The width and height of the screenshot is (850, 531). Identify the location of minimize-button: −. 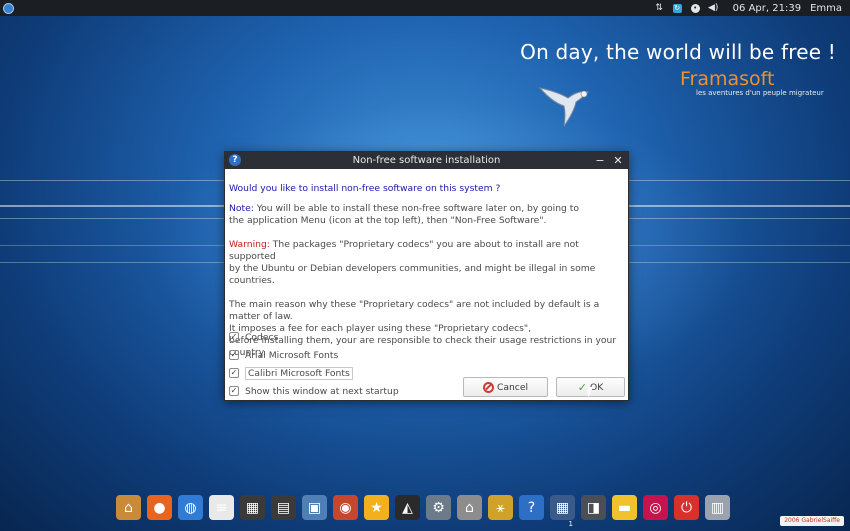
(600, 160).